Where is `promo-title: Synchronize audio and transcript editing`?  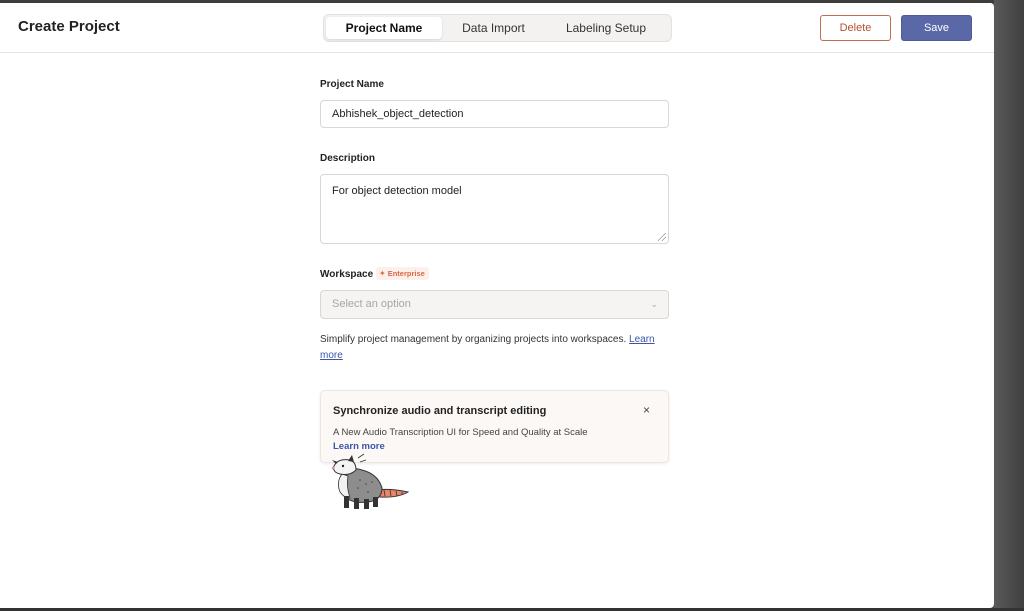 promo-title: Synchronize audio and transcript editing is located at coordinates (440, 411).